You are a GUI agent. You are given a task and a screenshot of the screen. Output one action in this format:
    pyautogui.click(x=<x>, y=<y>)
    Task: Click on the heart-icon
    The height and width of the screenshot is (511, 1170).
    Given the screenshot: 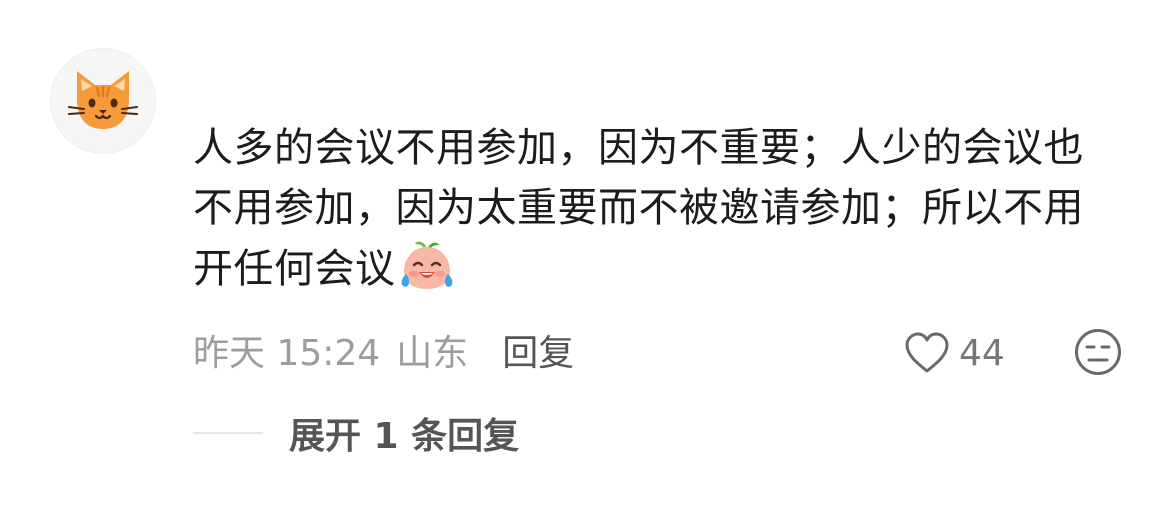 What is the action you would take?
    pyautogui.click(x=927, y=352)
    